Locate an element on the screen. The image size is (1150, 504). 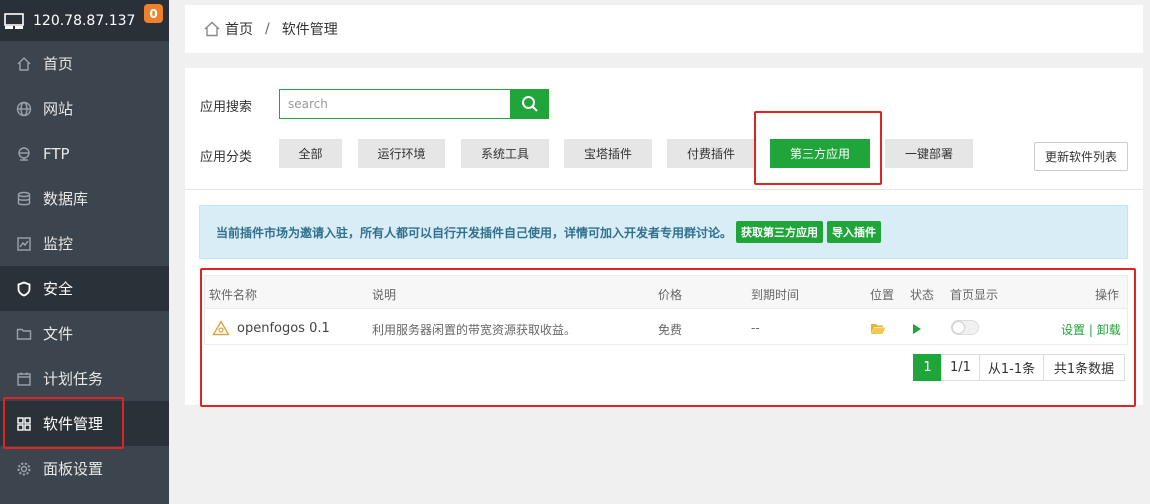
sidebar-item-label: 文件 is located at coordinates (58, 334).